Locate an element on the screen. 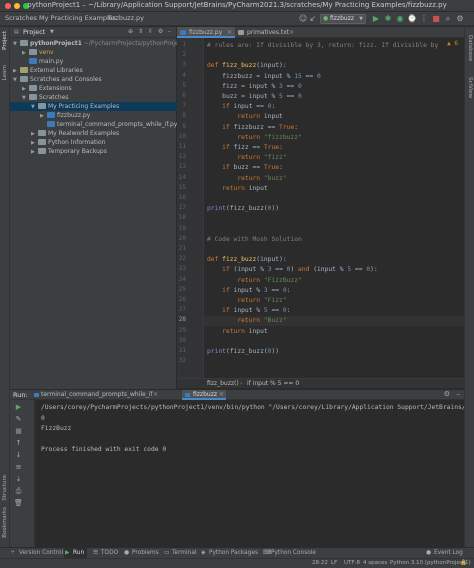 The image size is (474, 568). project-view-select: Project is located at coordinates (34, 32).